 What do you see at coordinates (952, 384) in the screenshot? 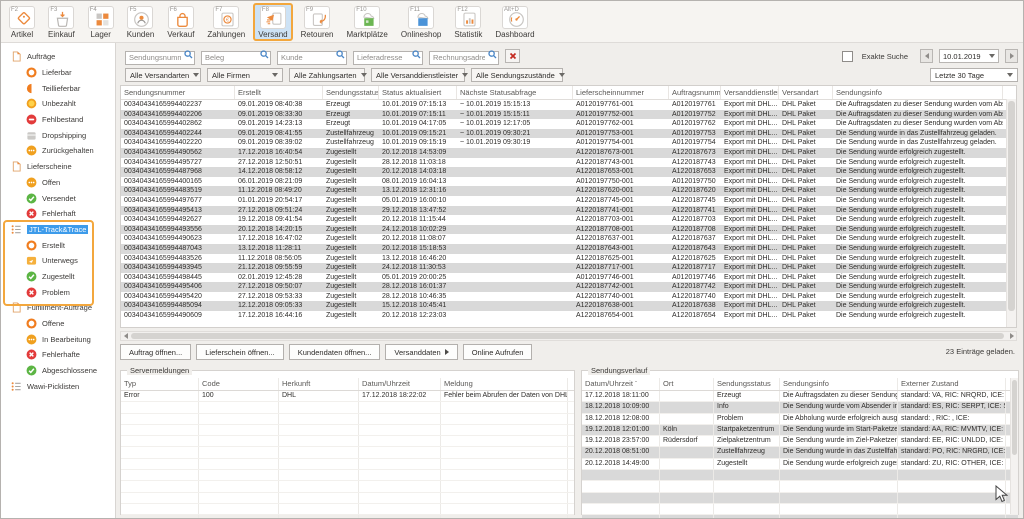
I see `column-header-externer-zustand: Externer Zustand` at bounding box center [952, 384].